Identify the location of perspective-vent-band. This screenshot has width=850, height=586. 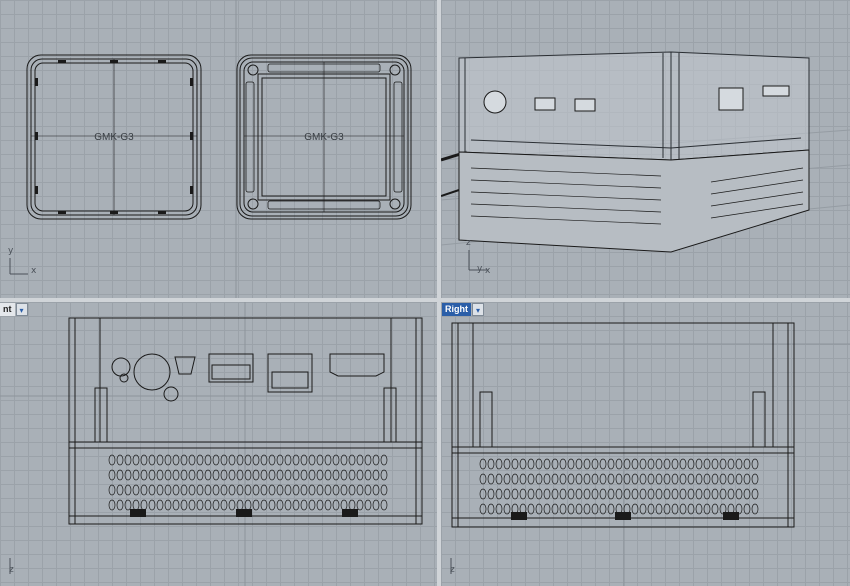
(634, 201).